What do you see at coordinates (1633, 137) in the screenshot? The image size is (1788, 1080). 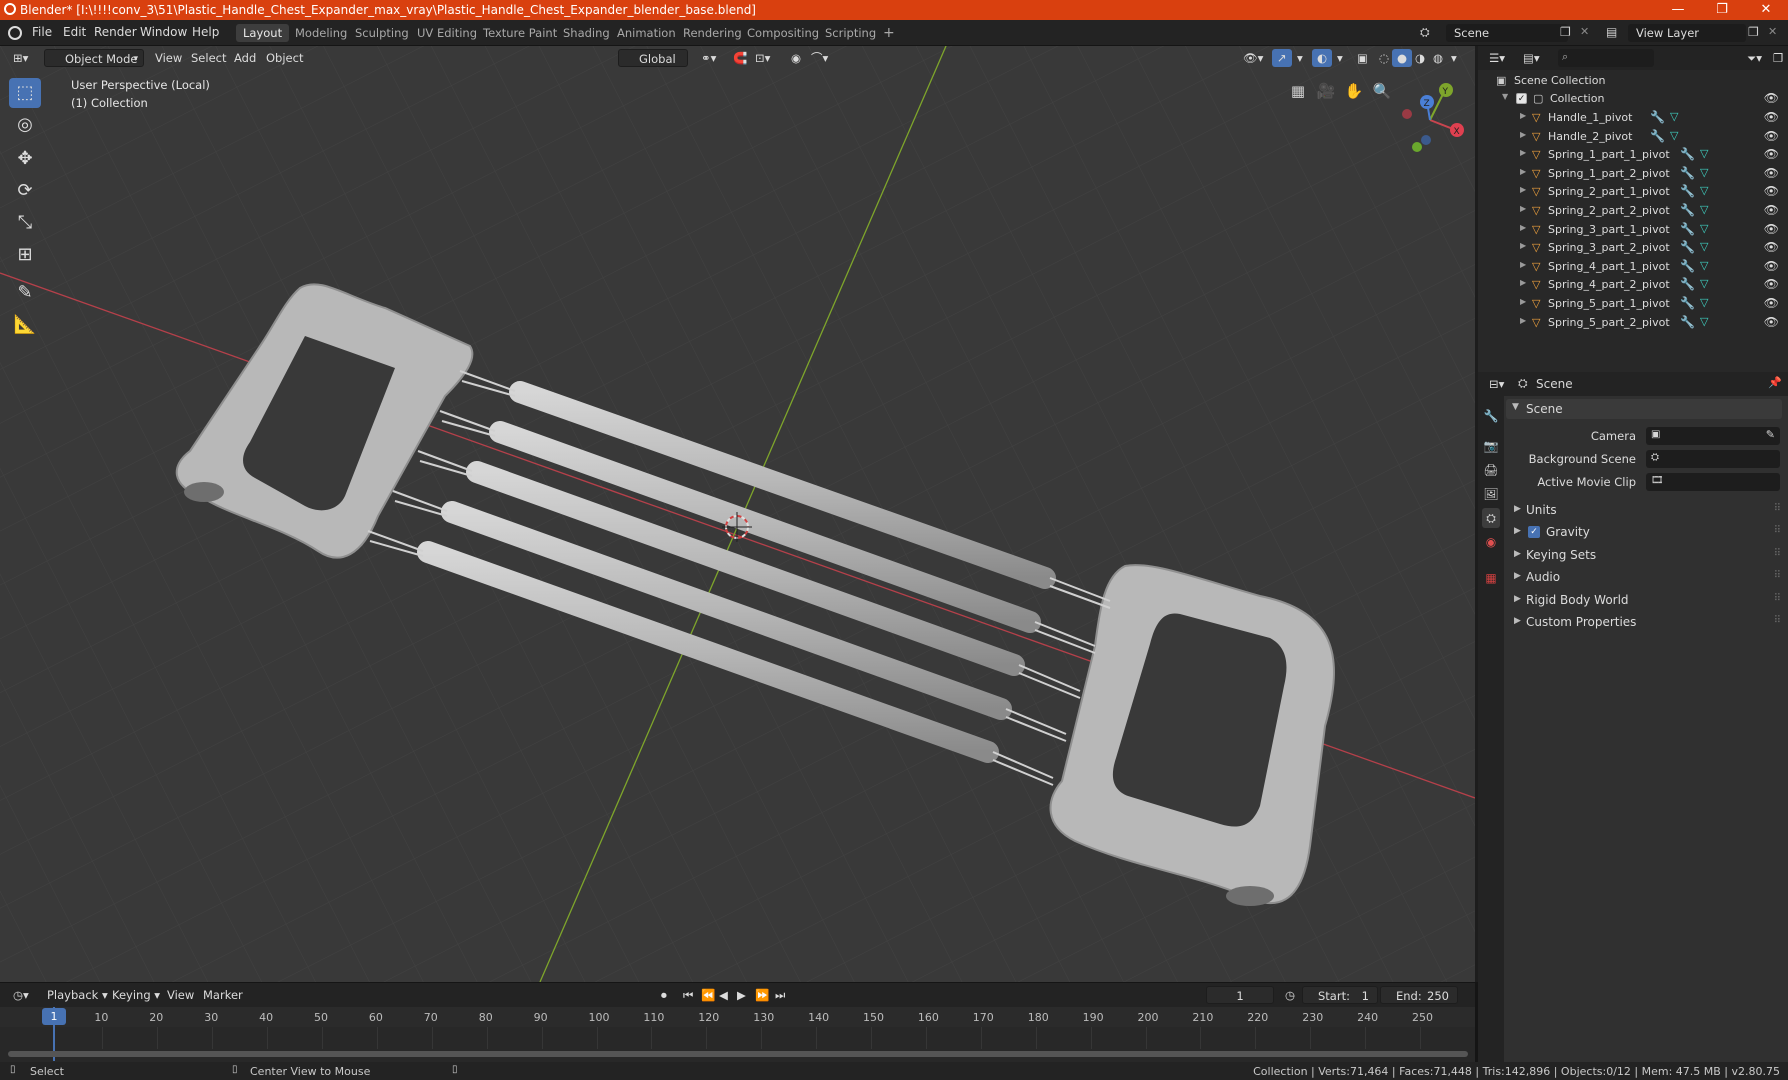 I see `outliner-object-row: ▶ ▽ Handle_2_pivot 🔧 ▽ 👁` at bounding box center [1633, 137].